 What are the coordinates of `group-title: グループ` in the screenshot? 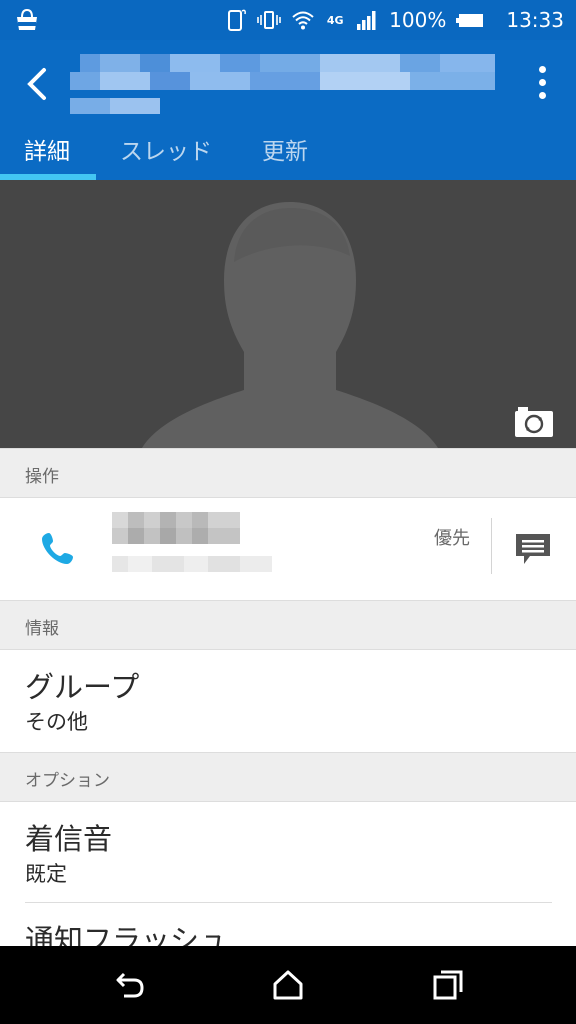 It's located at (82, 687).